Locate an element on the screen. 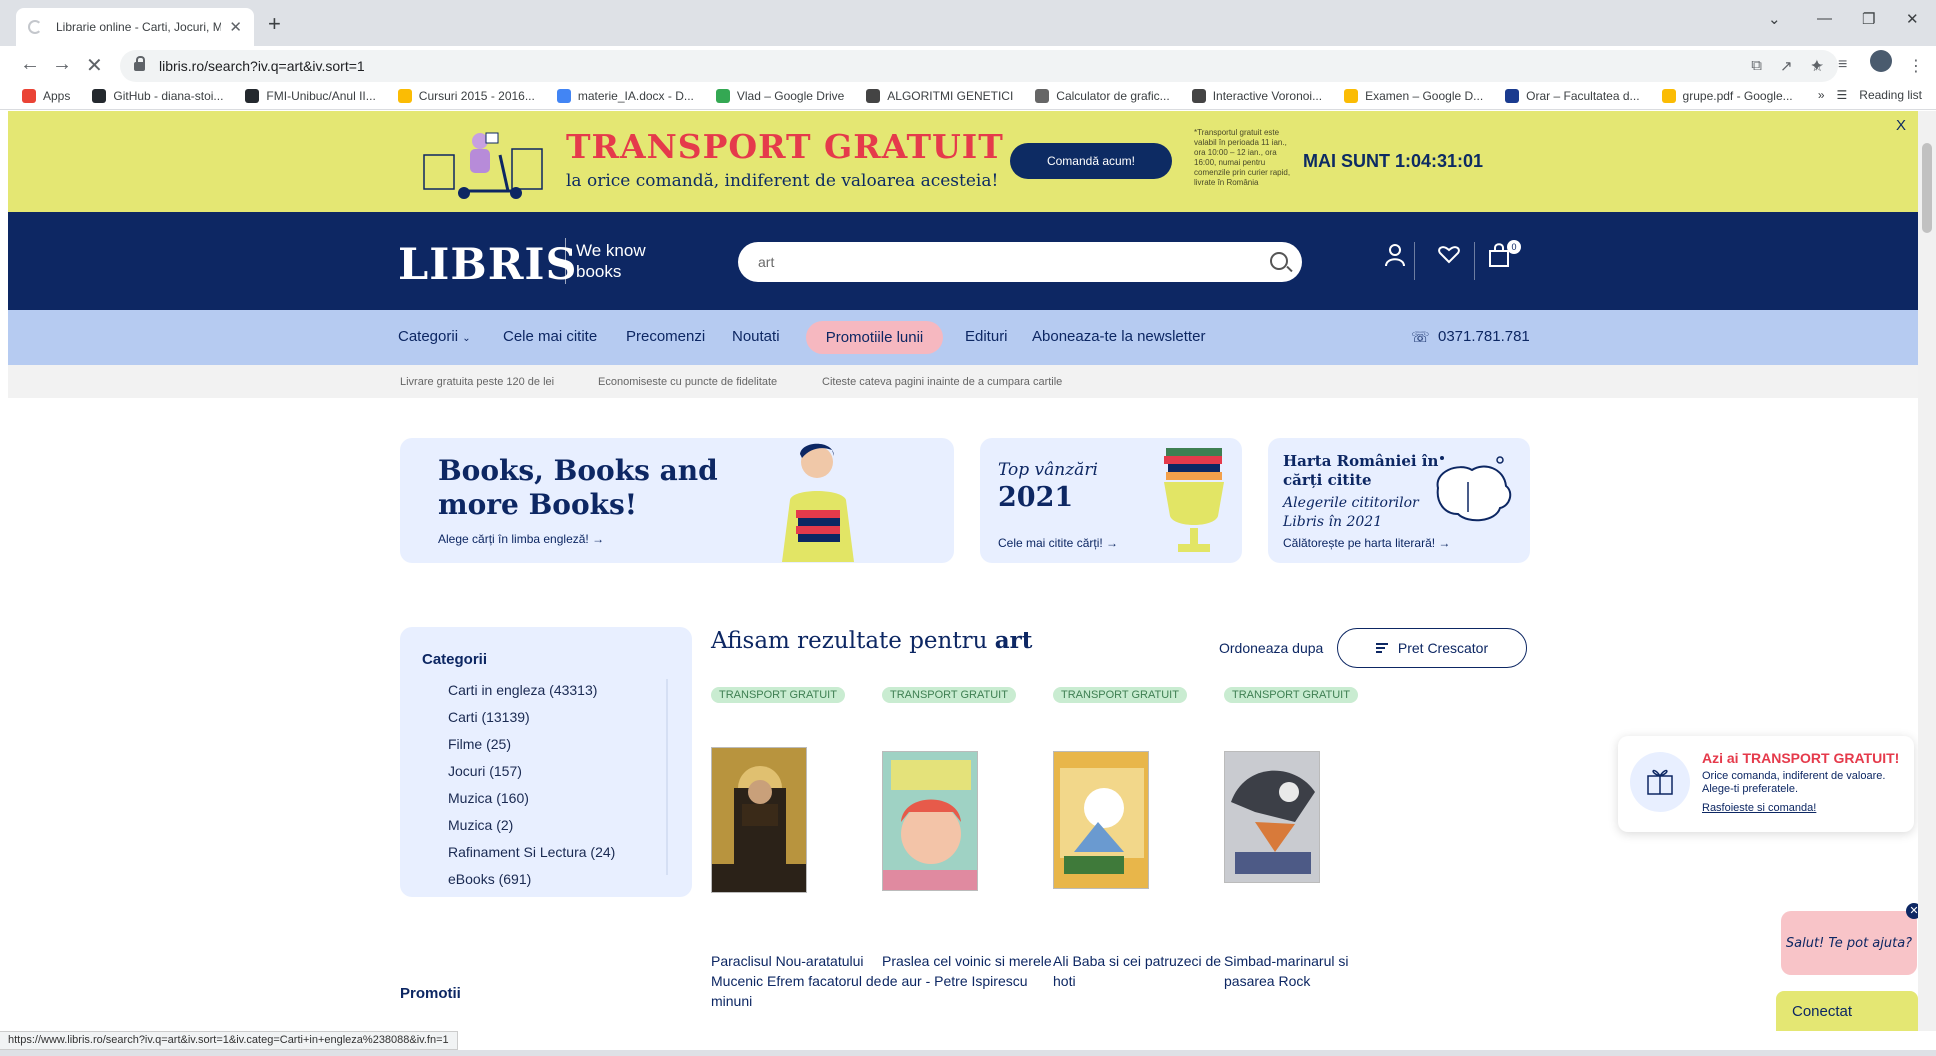 The image size is (1936, 1056). close-tab-icon: ✕ is located at coordinates (235, 27).